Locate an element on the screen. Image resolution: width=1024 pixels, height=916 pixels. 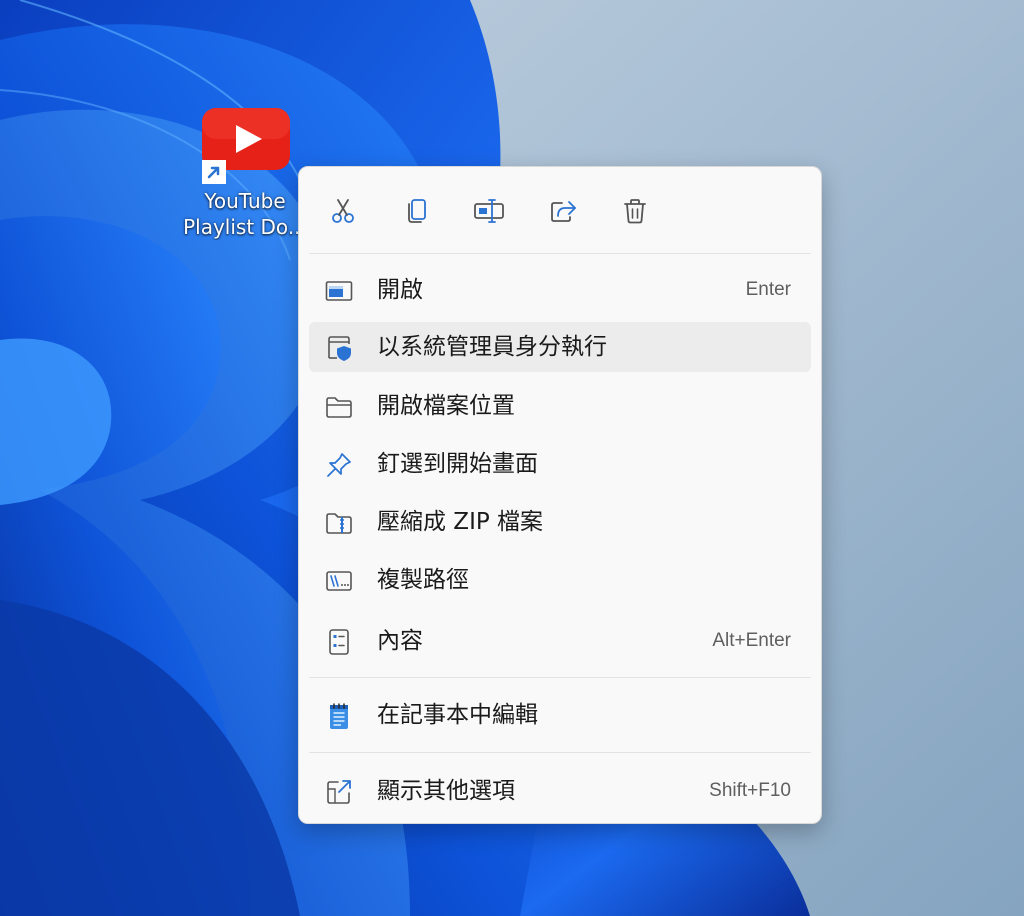
copy-path-icon is located at coordinates (339, 581).